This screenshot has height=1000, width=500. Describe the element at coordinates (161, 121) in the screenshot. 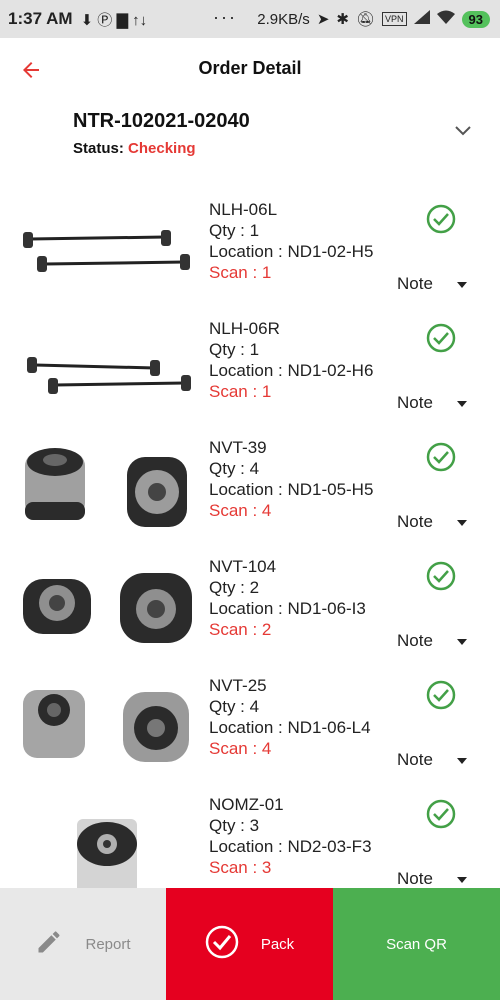

I see `order-number: NTR-102021-02040` at that location.